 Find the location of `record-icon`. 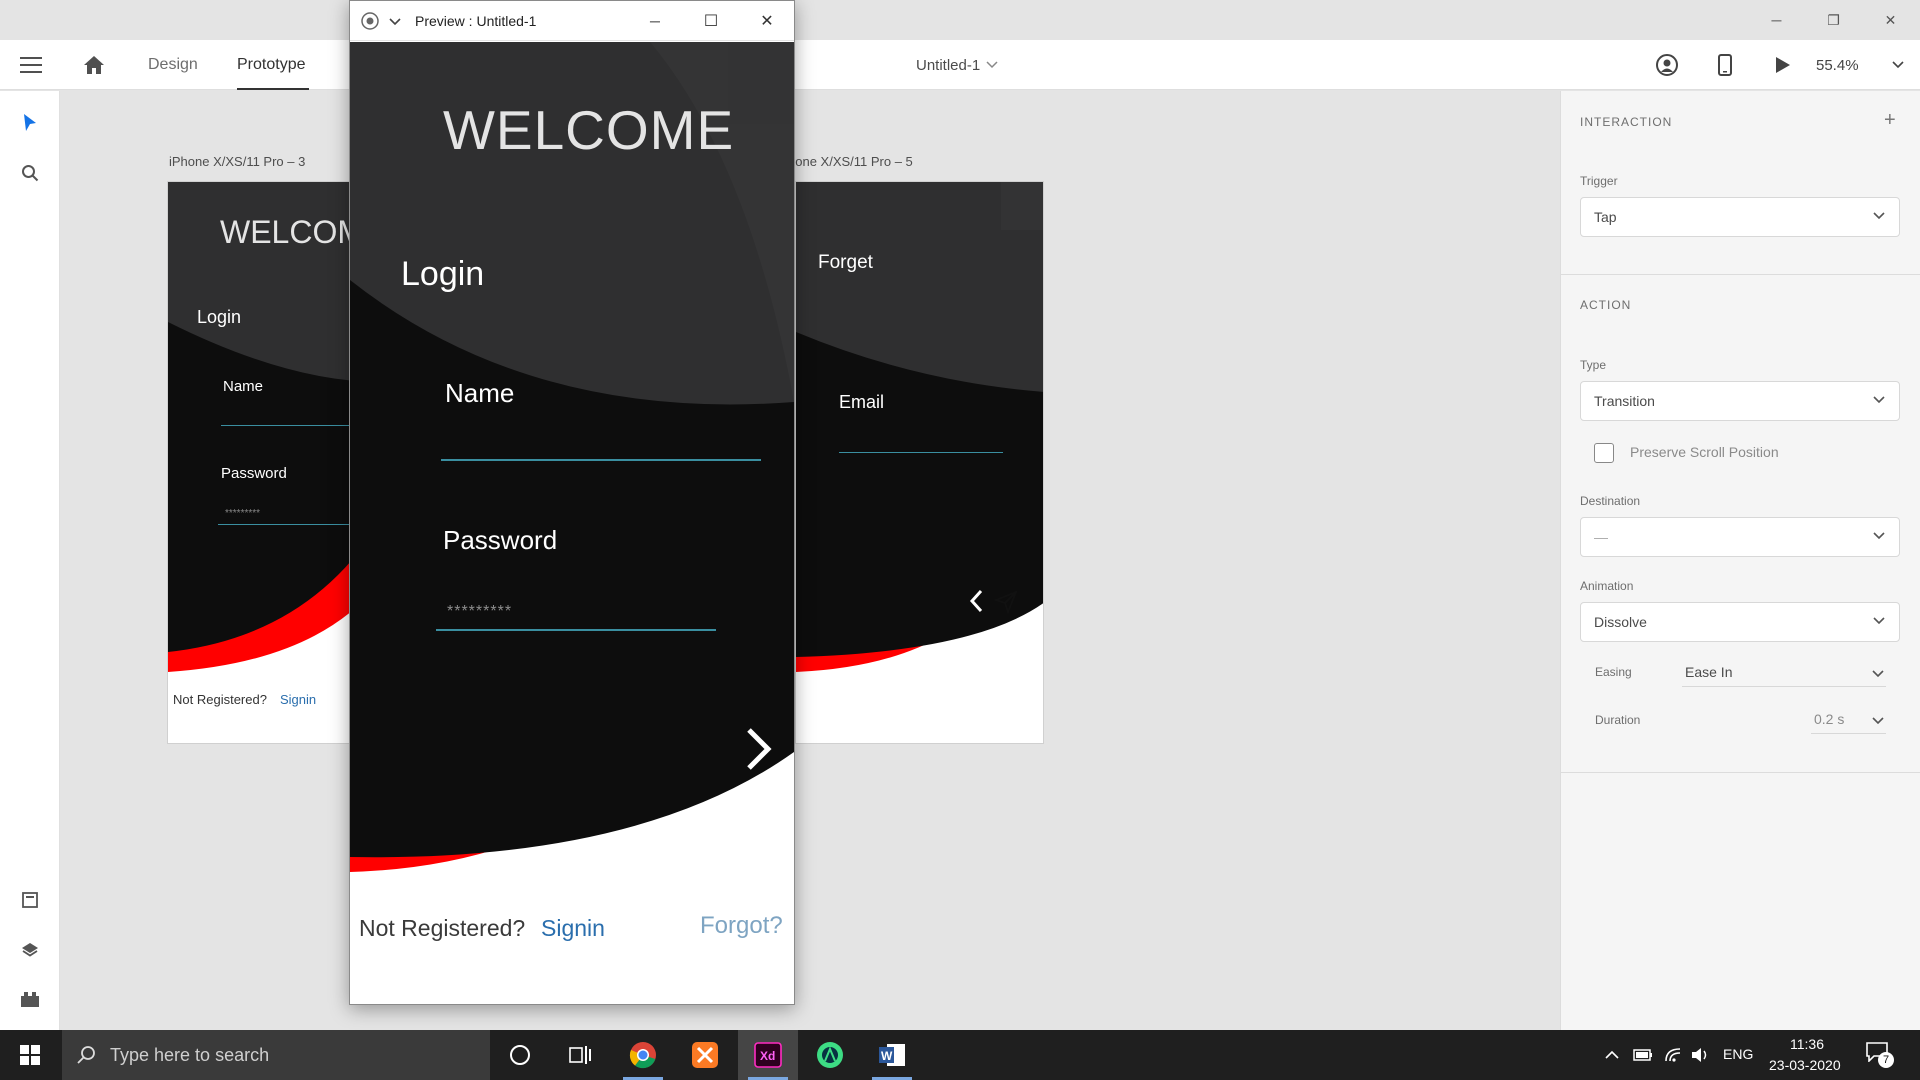

record-icon is located at coordinates (370, 21).